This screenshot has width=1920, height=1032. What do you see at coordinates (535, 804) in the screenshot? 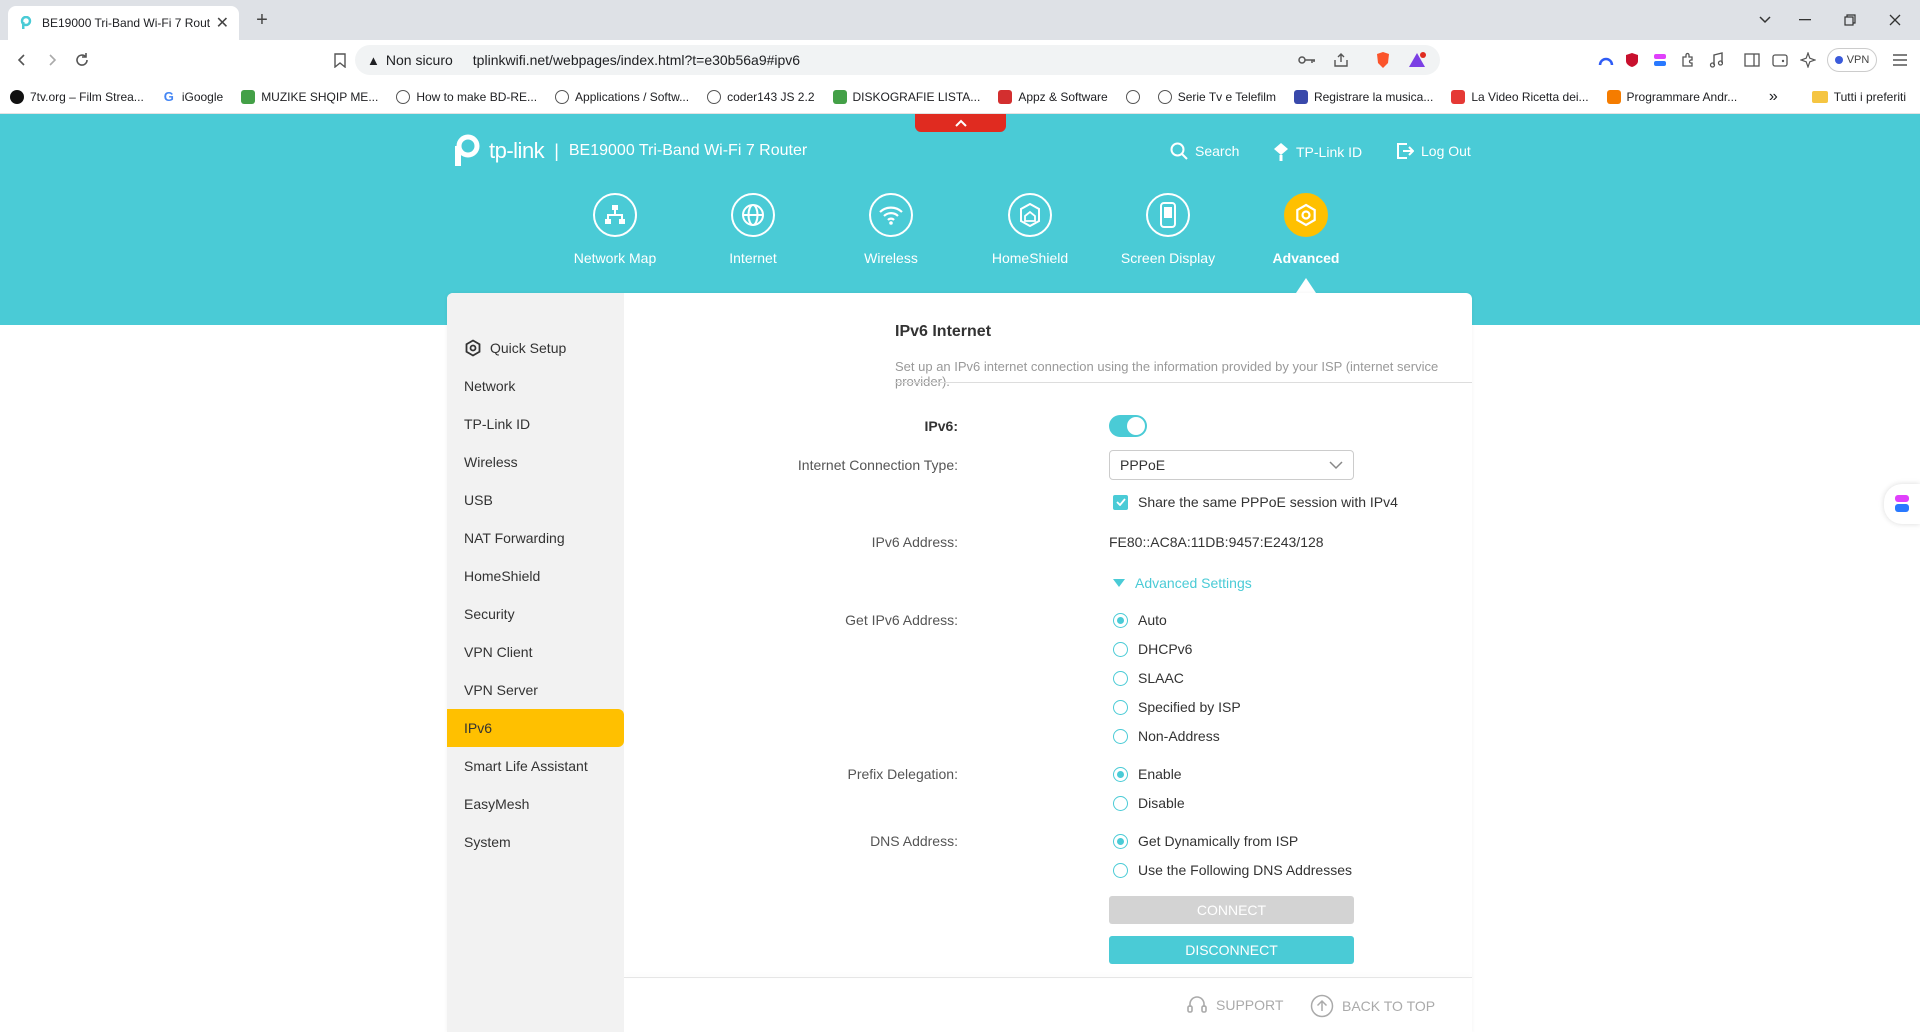
I see `sidebar-item-easymesh: EasyMesh` at bounding box center [535, 804].